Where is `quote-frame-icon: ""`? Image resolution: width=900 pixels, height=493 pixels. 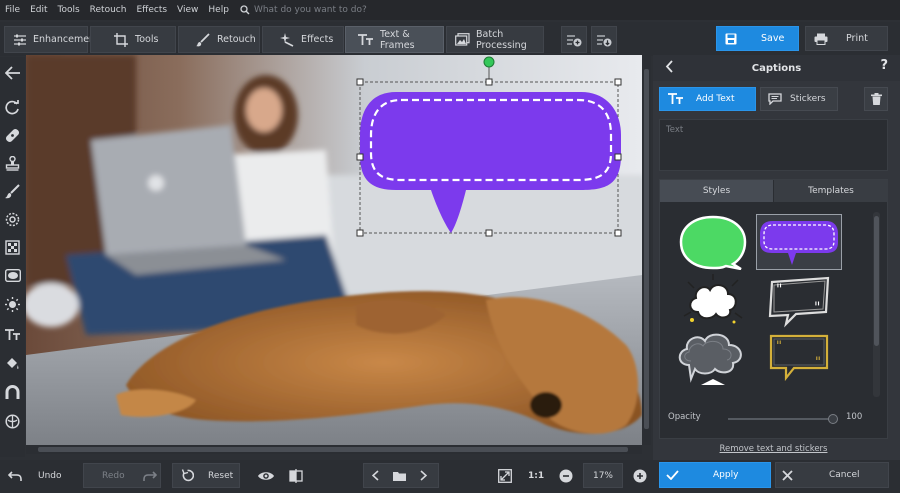
quote-frame-icon: "" is located at coordinates (799, 302).